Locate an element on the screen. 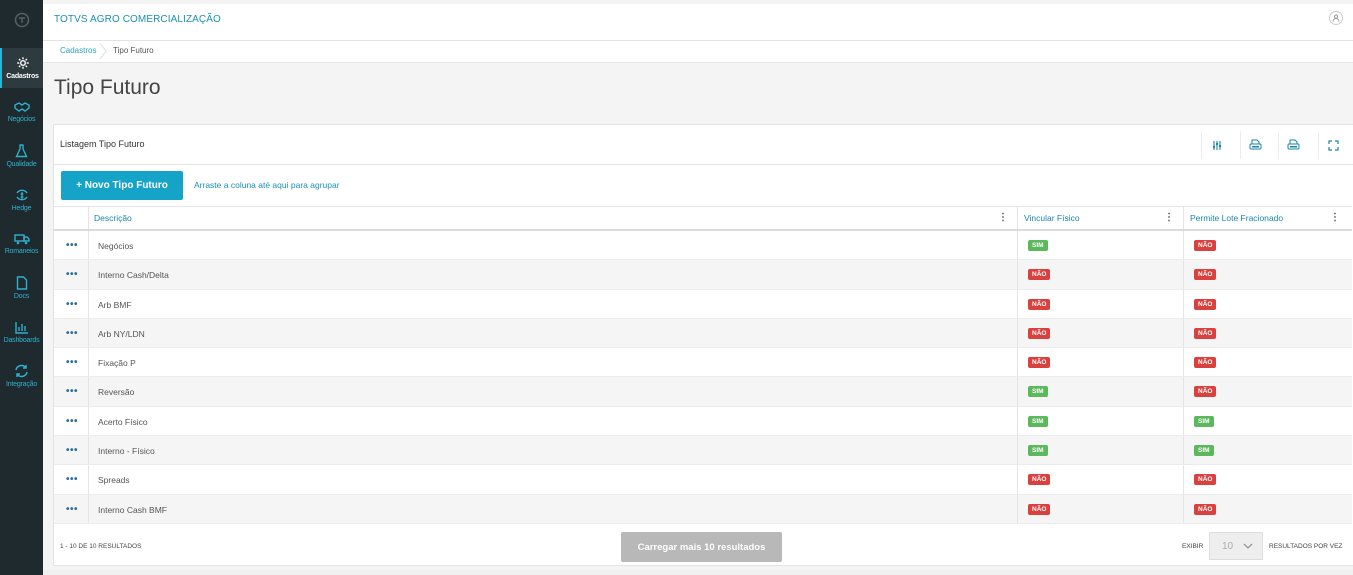 The image size is (1353, 575). export-pdf-button is located at coordinates (1293, 145).